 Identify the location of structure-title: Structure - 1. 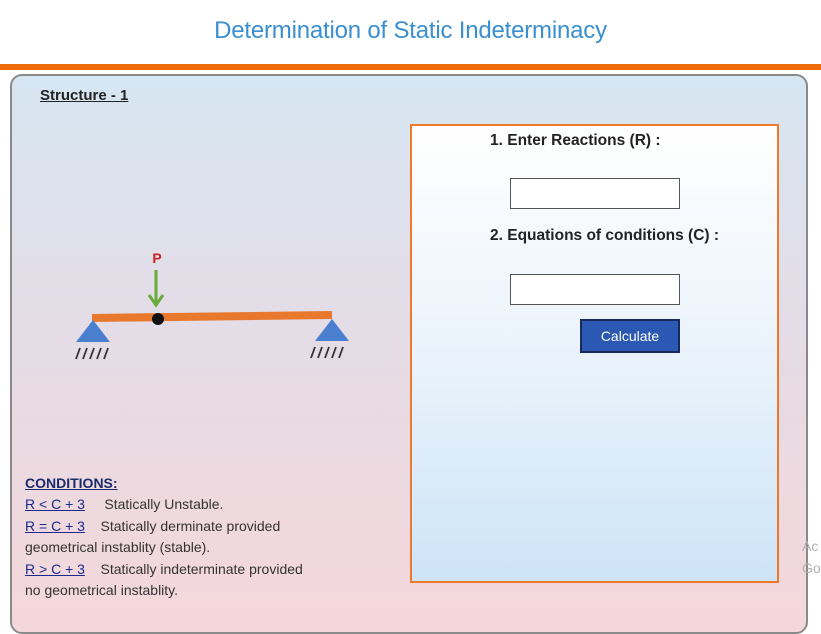
(84, 95).